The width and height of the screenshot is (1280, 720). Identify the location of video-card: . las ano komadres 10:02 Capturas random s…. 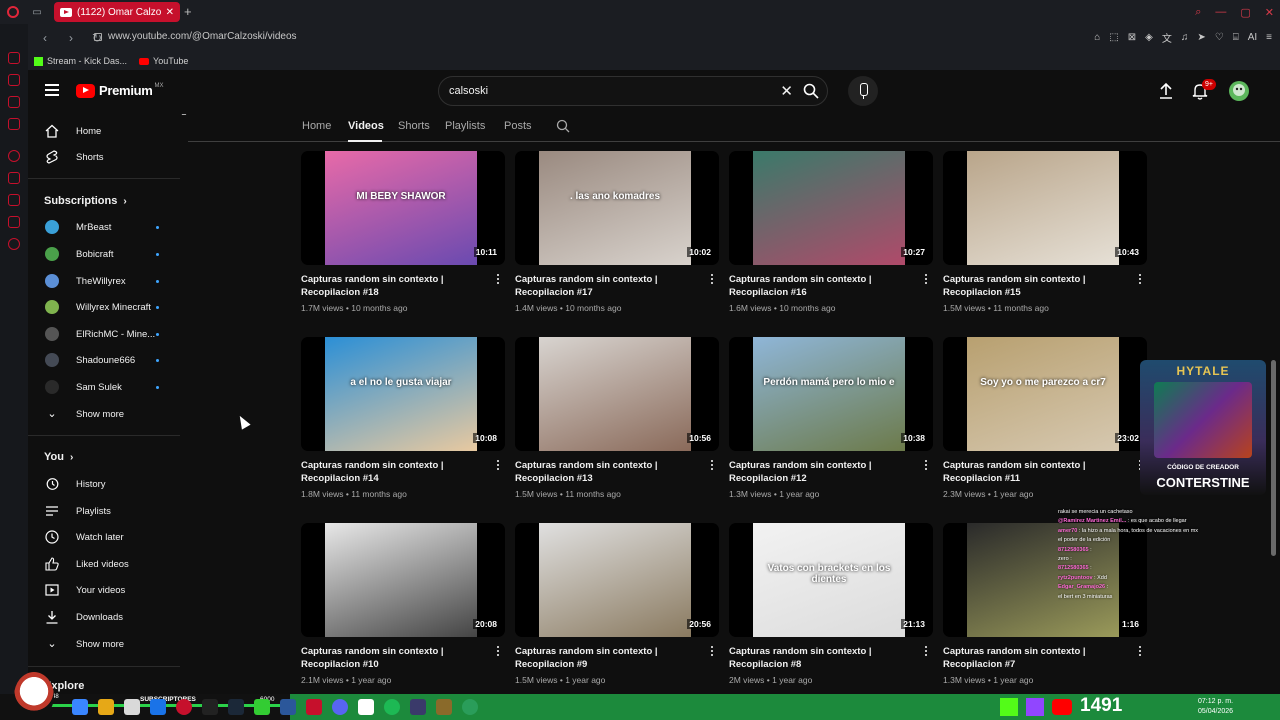
(617, 236).